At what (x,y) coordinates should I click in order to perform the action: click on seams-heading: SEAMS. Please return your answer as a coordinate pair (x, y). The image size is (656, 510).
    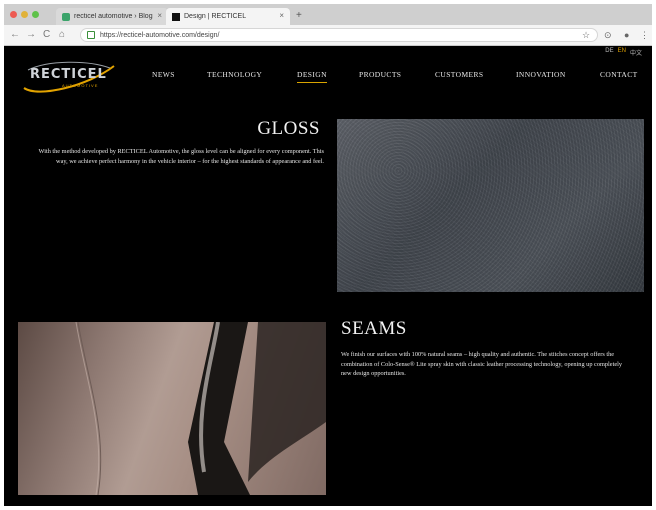
    Looking at the image, I should click on (374, 328).